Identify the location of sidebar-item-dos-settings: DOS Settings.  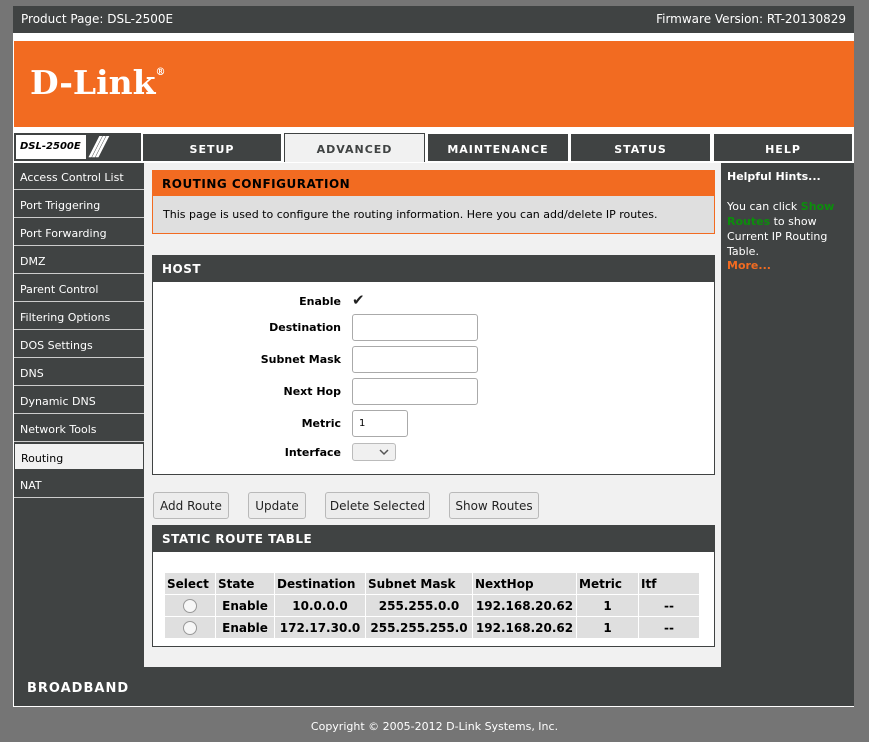
(79, 344).